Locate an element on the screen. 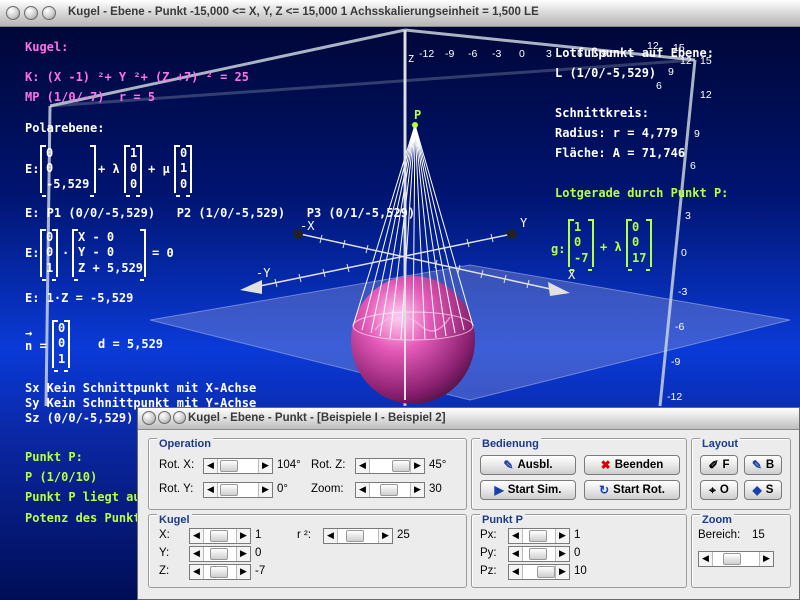  rot-y-decrease: ◀ is located at coordinates (211, 490).